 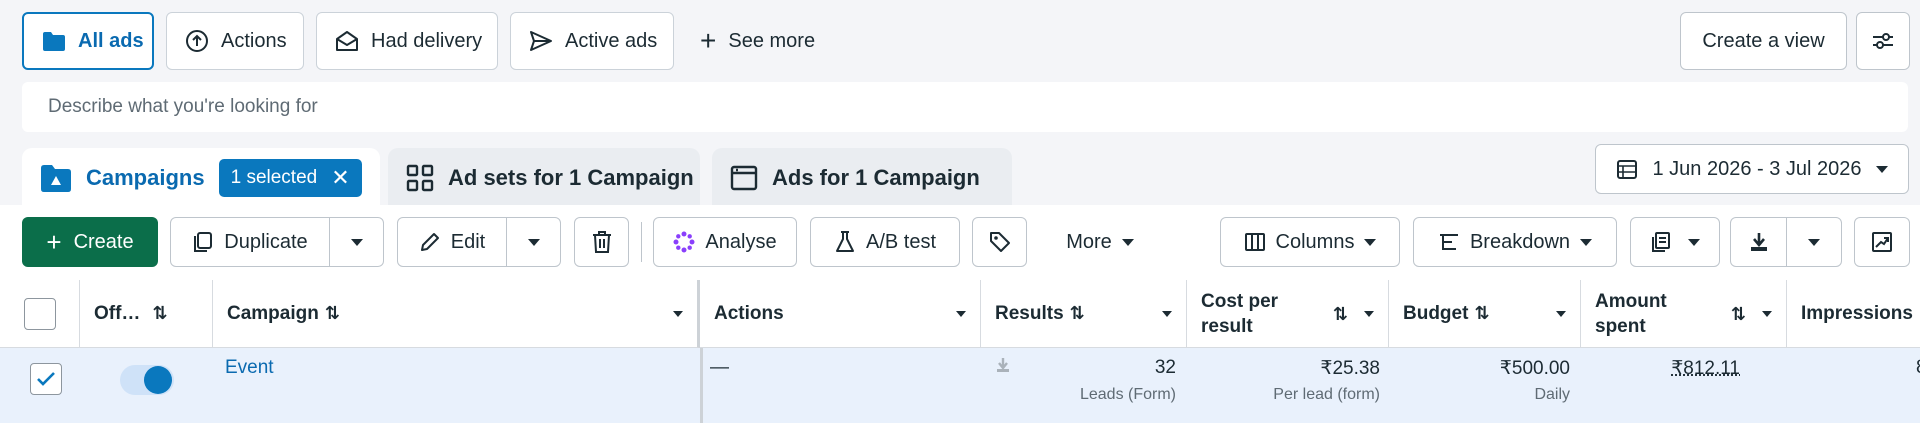 What do you see at coordinates (1684, 314) in the screenshot?
I see `header-amount-spent: Amount spent ⇅` at bounding box center [1684, 314].